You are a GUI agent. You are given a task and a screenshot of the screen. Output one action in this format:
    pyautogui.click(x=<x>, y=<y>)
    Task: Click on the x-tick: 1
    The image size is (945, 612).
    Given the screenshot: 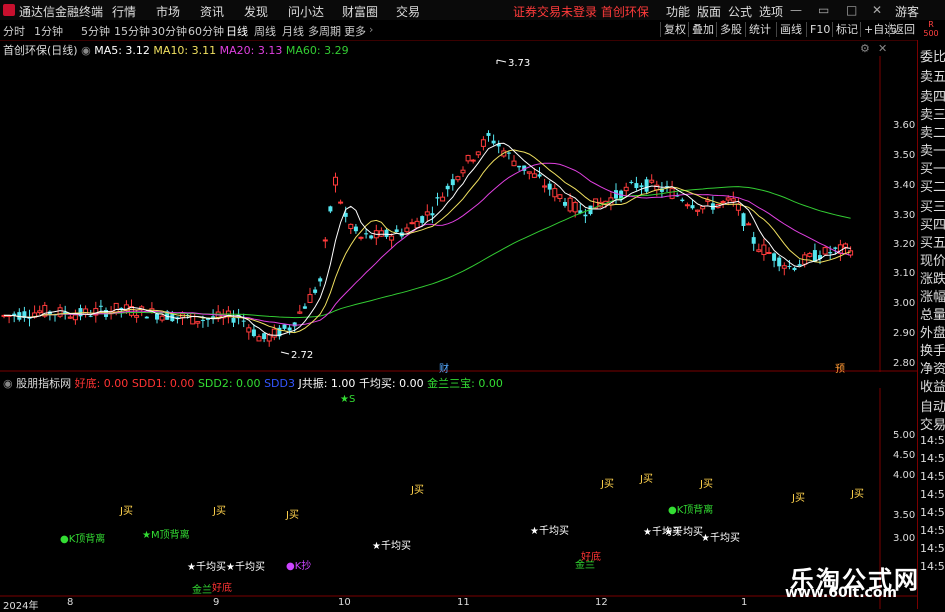 What is the action you would take?
    pyautogui.click(x=744, y=602)
    